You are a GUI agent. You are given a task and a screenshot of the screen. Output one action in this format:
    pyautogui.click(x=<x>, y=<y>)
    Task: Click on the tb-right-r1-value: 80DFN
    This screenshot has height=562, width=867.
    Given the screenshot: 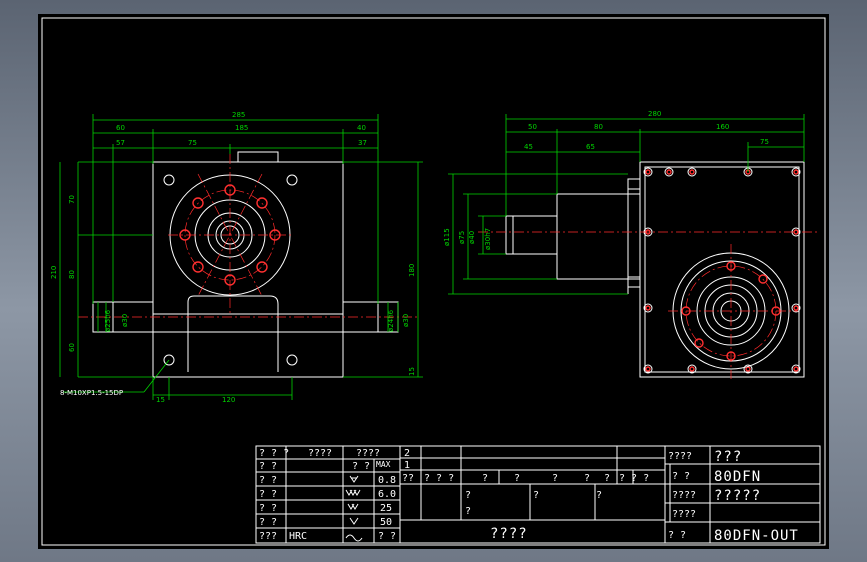 What is the action you would take?
    pyautogui.click(x=737, y=477)
    